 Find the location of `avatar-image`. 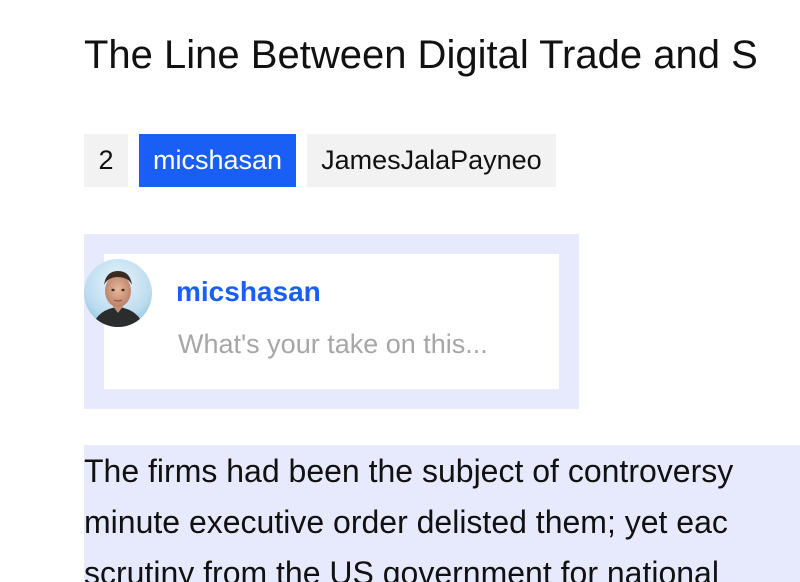

avatar-image is located at coordinates (118, 293).